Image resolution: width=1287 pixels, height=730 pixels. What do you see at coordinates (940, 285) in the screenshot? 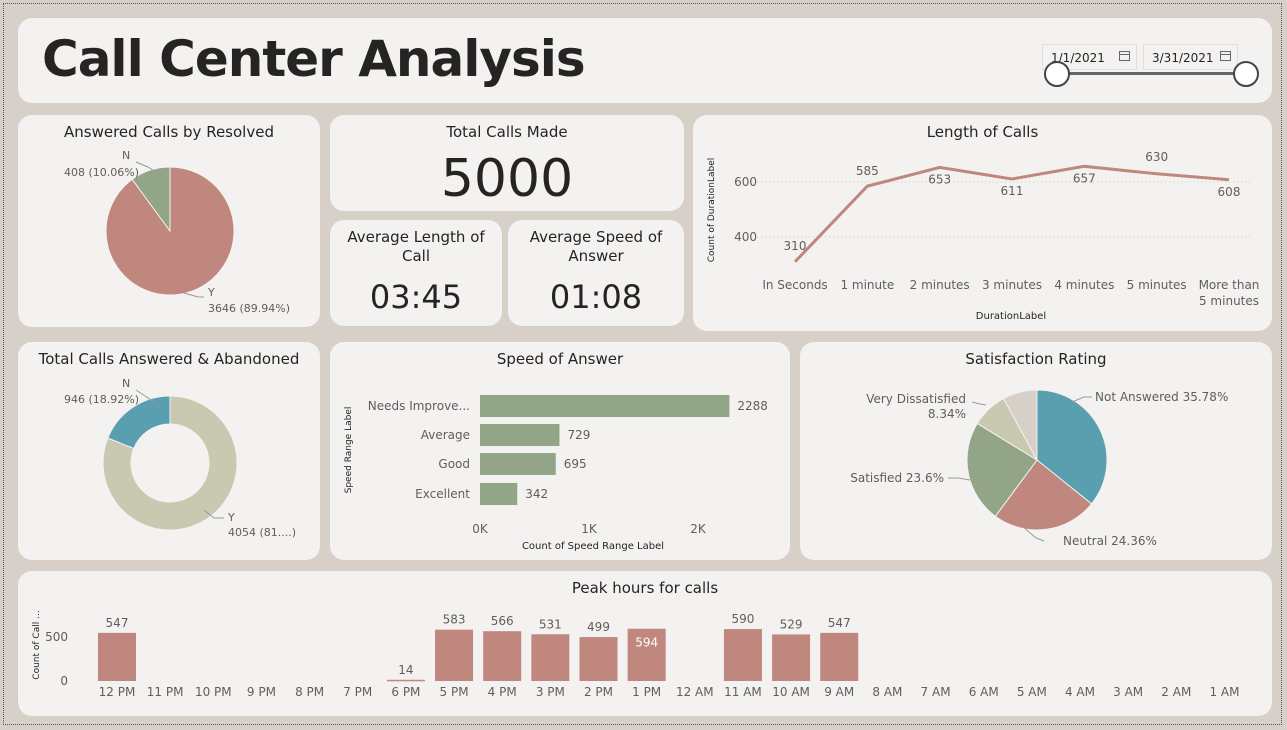
I see `x-tick-label: 2 minutes` at bounding box center [940, 285].